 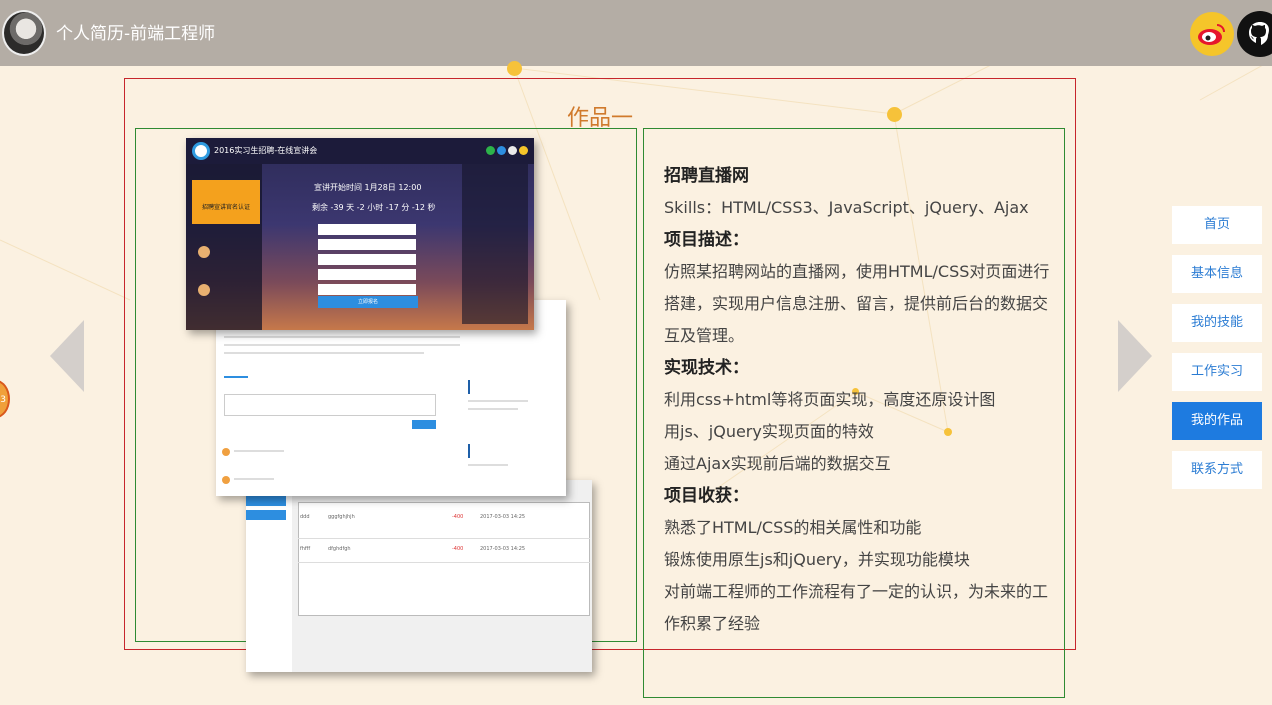 What do you see at coordinates (507, 150) in the screenshot?
I see `share-icons` at bounding box center [507, 150].